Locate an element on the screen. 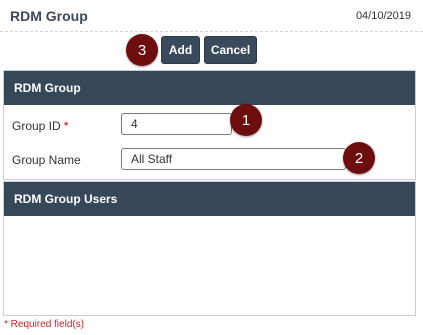 This screenshot has height=335, width=423. group-id-label-text: Group ID is located at coordinates (36, 126).